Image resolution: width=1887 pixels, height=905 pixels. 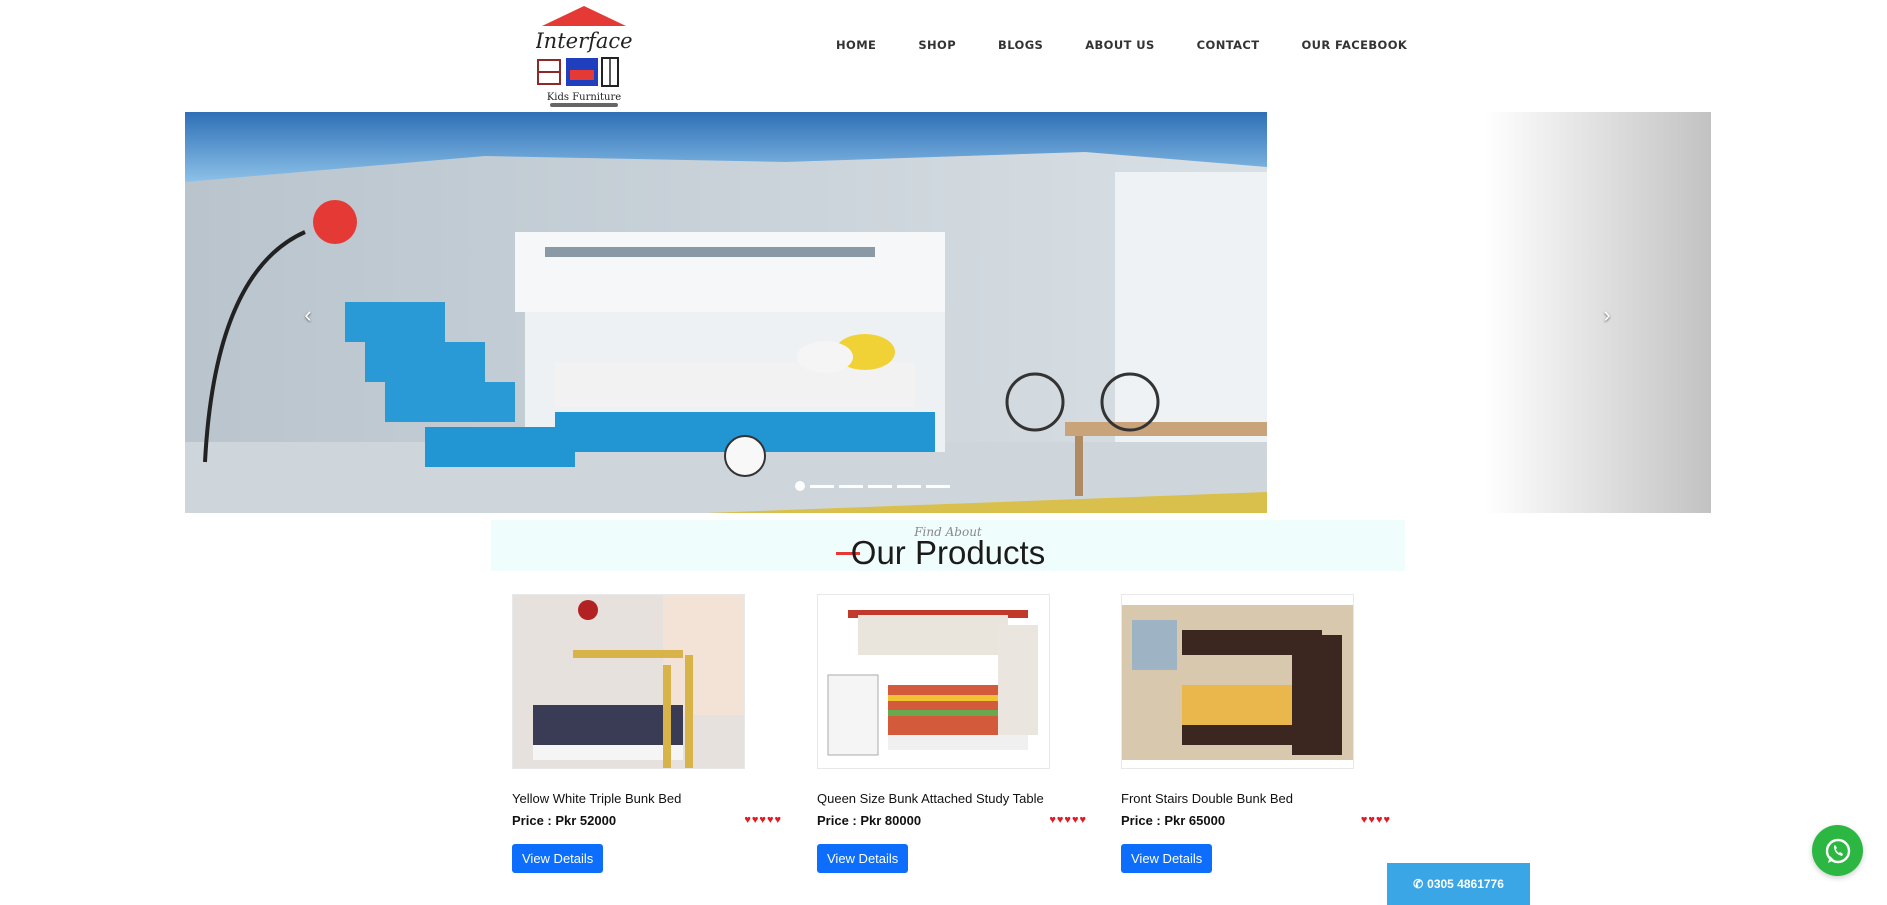 What do you see at coordinates (1375, 820) in the screenshot?
I see `rating-stars: ♥♥♥♥` at bounding box center [1375, 820].